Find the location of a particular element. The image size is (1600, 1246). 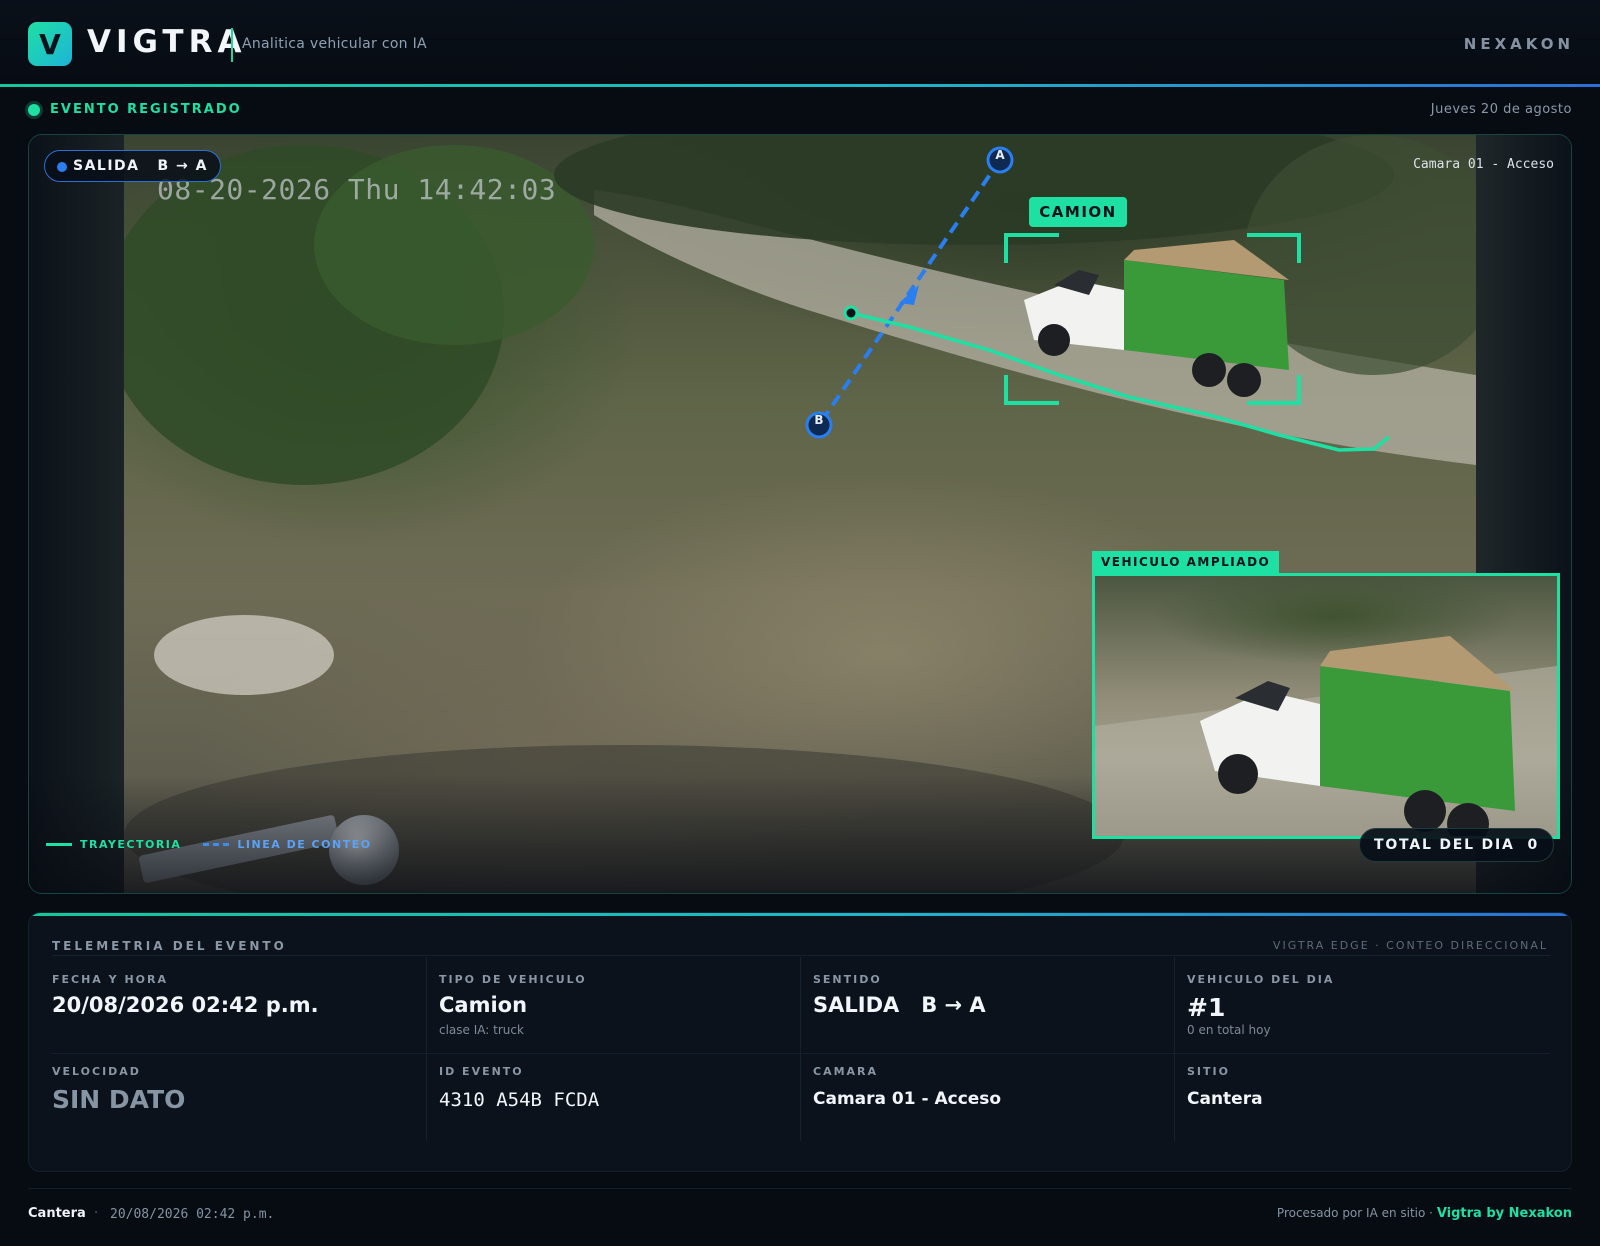

event-date: Jueves 20 de agosto is located at coordinates (1501, 109).